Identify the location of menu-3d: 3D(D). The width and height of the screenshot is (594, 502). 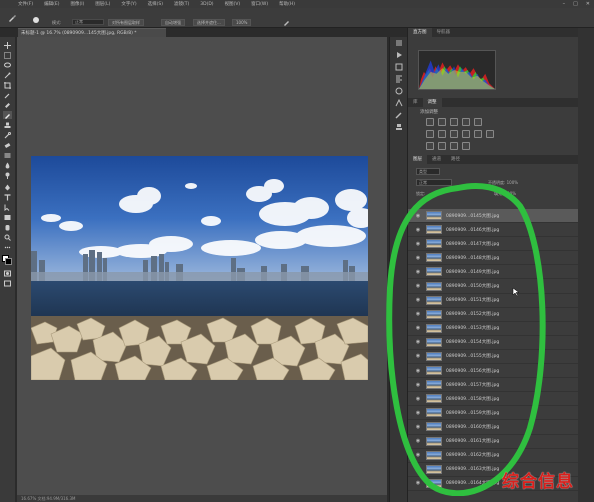
(206, 4).